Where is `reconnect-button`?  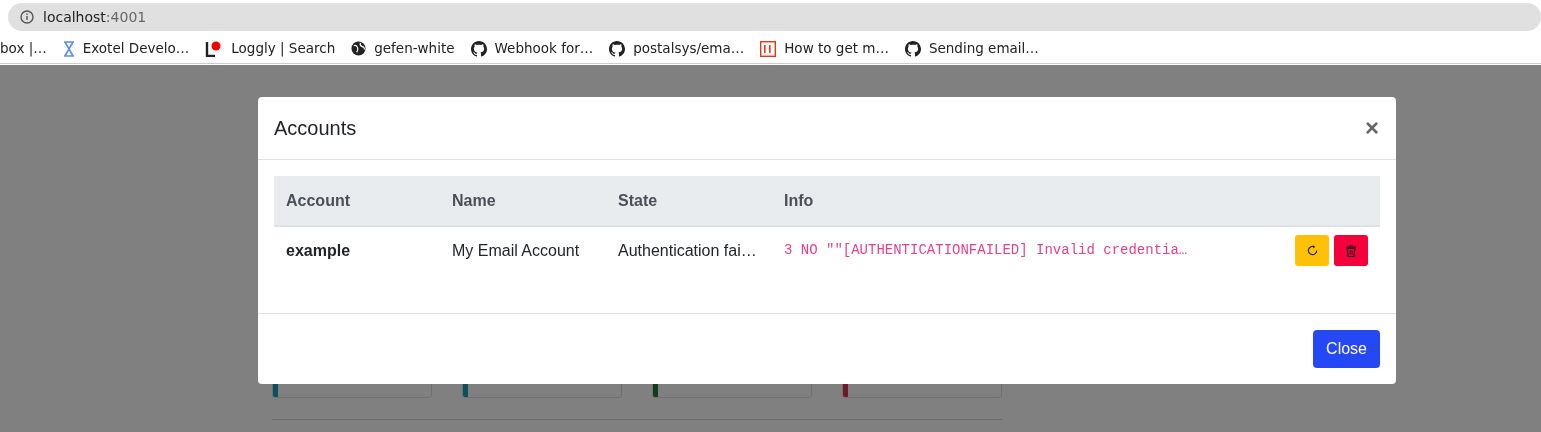
reconnect-button is located at coordinates (1312, 250).